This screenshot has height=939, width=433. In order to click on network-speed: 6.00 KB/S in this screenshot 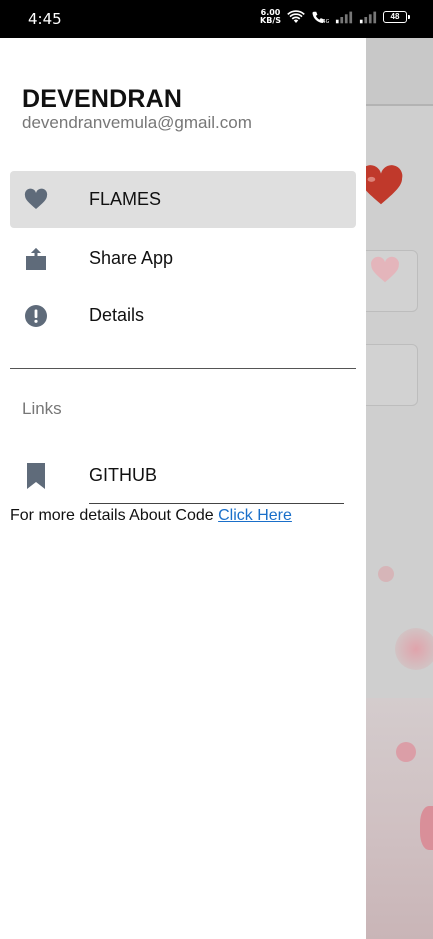, I will do `click(270, 17)`.